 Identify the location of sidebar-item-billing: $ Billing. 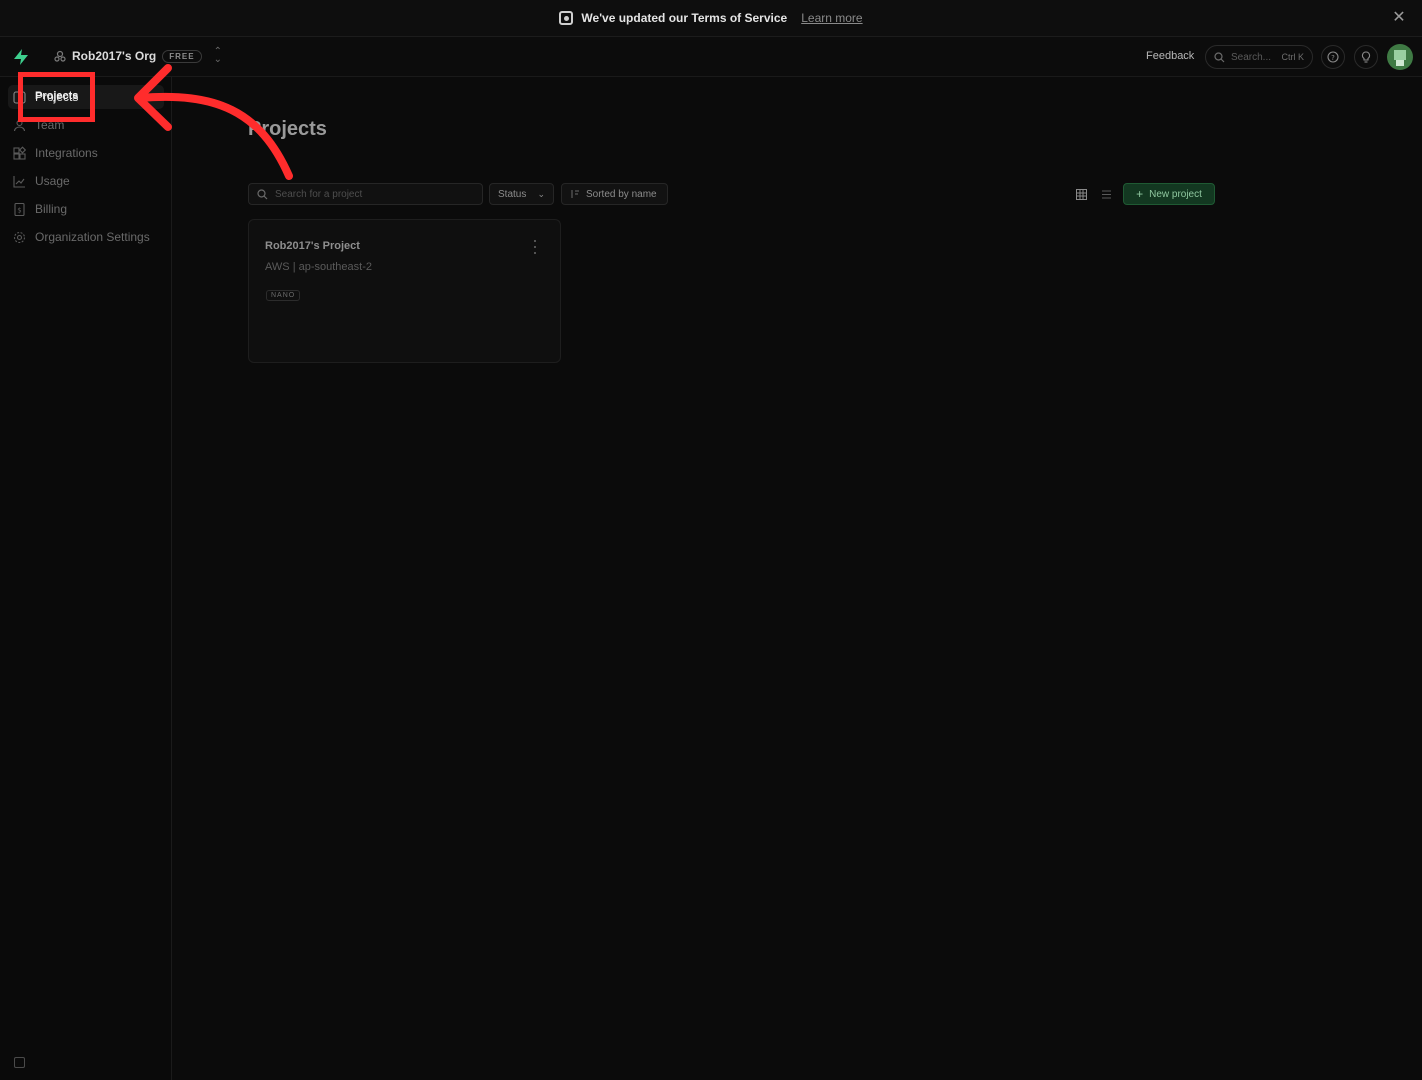
(86, 209).